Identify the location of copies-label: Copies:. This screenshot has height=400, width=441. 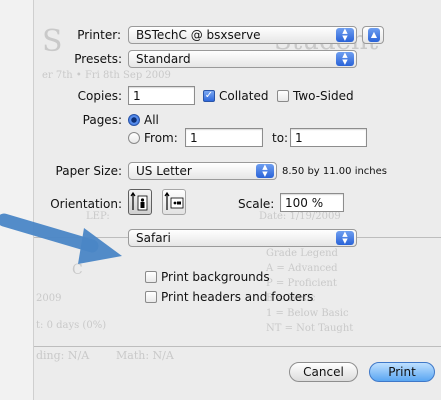
(99, 96).